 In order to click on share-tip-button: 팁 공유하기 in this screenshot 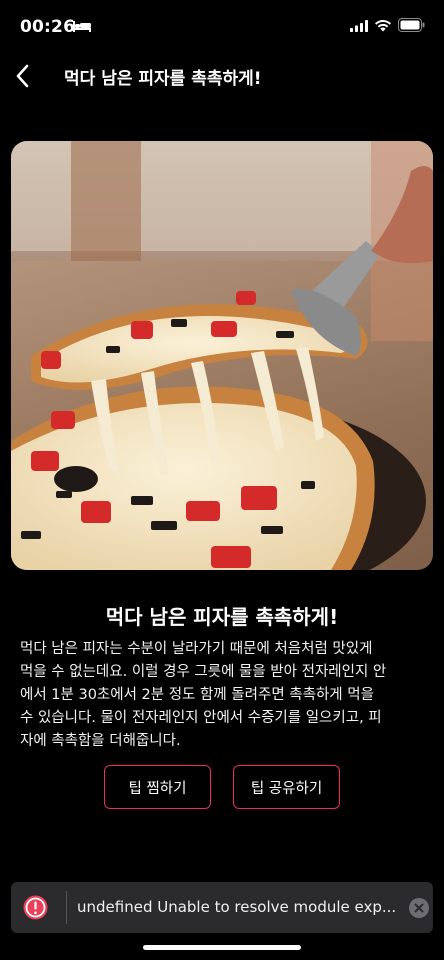, I will do `click(286, 787)`.